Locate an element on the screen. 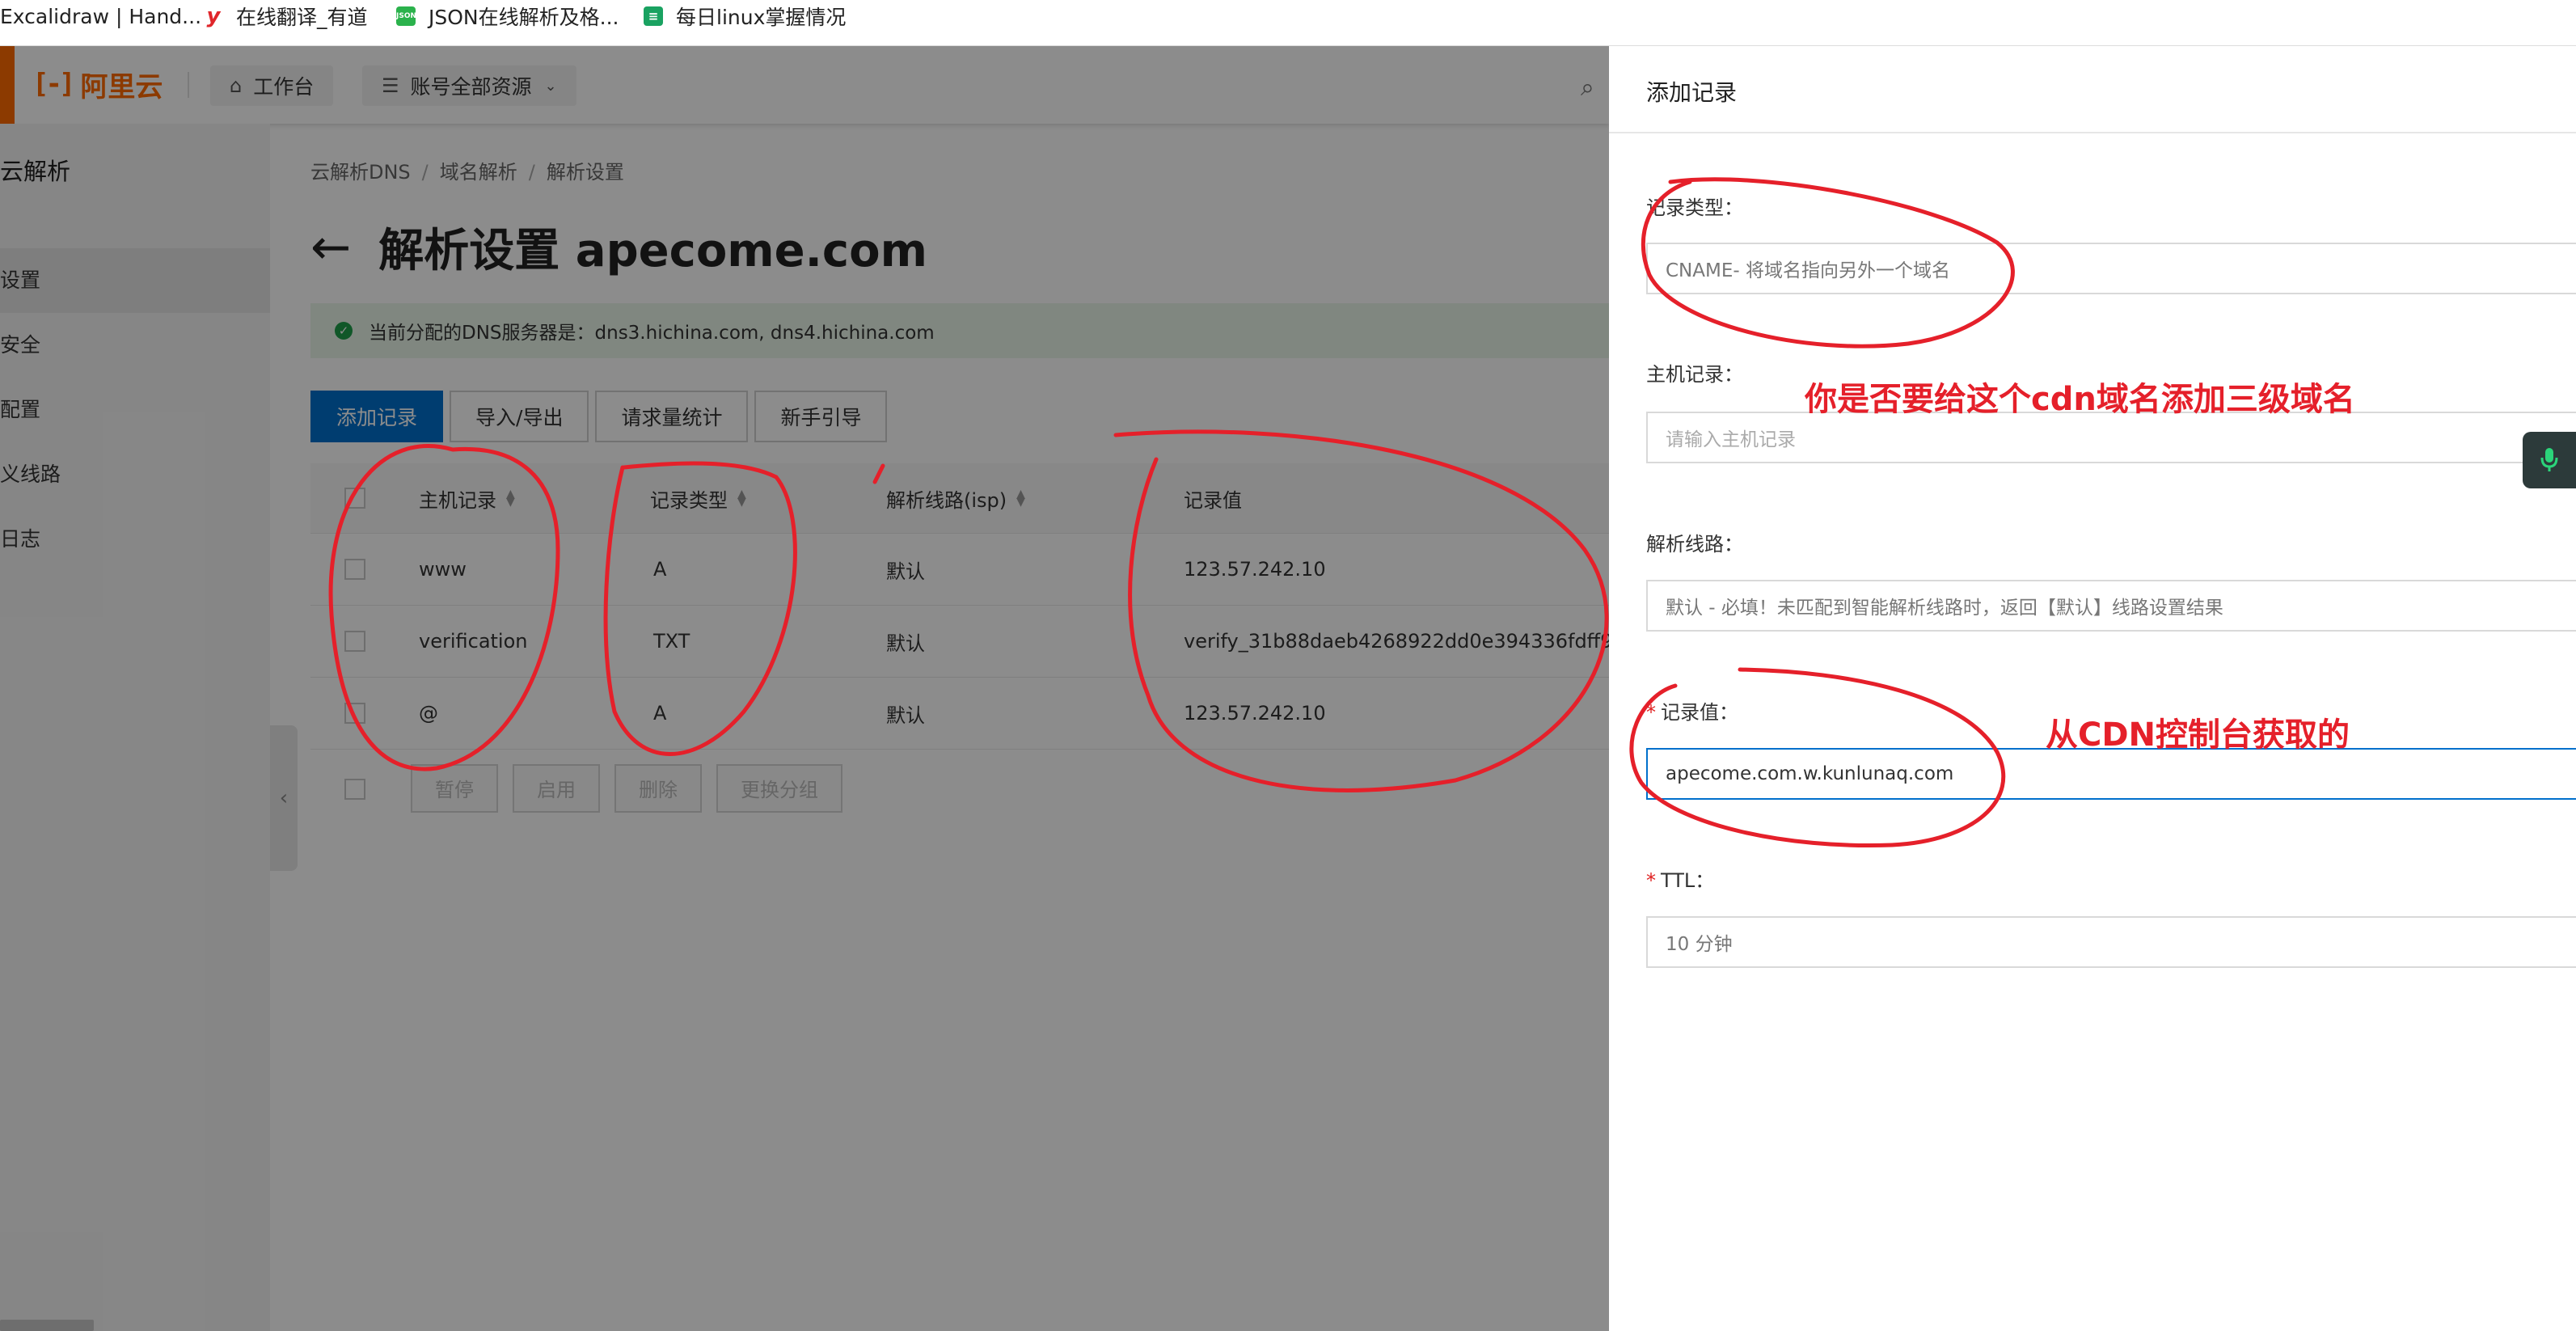  annotation-circle-host-column is located at coordinates (444, 607).